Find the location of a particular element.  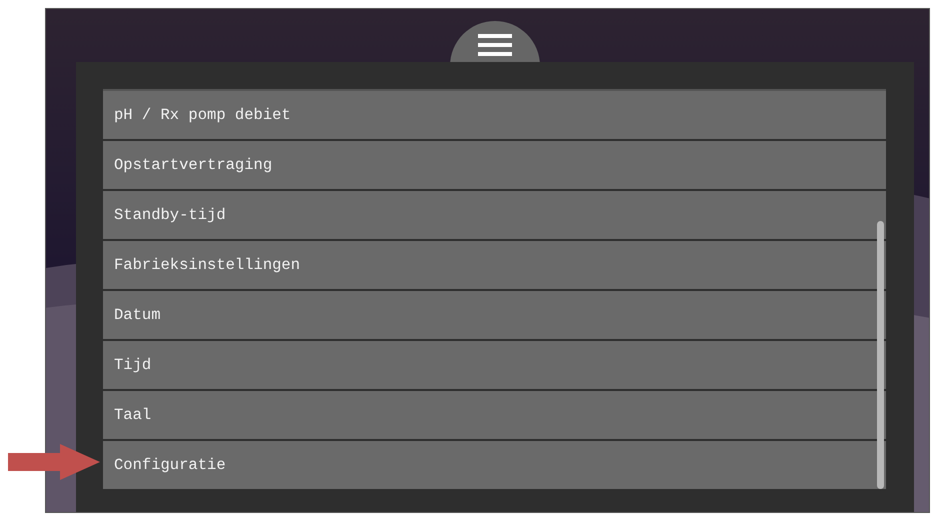

arrow-icon is located at coordinates (54, 462).